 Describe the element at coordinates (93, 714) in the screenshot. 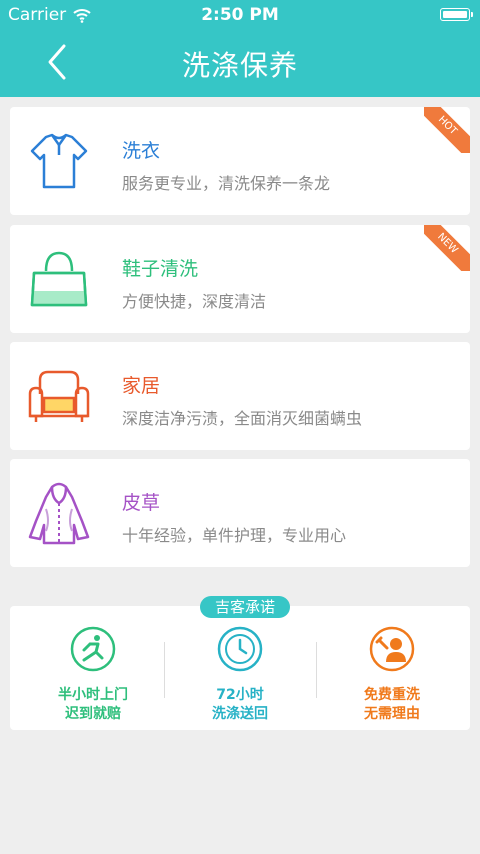

I see `promise-line-2: 迟到就赔` at that location.